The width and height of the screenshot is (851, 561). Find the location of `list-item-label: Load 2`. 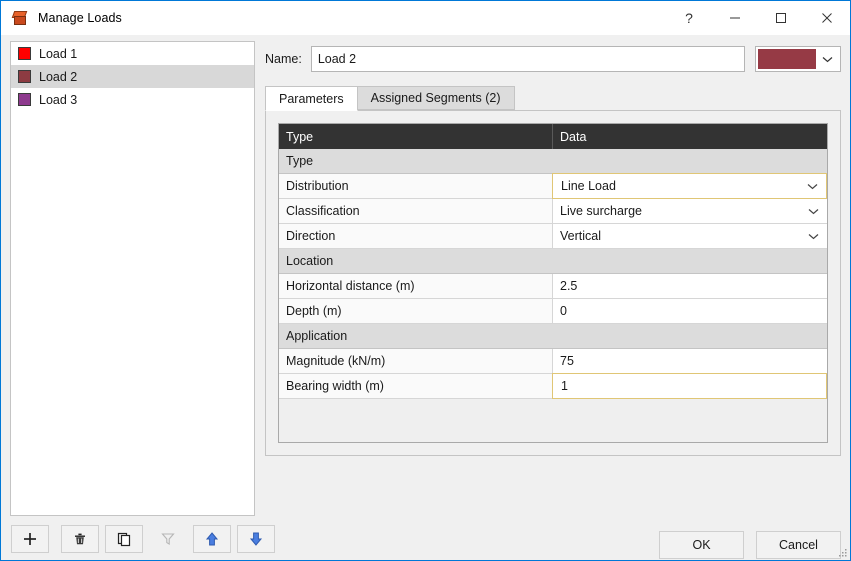

list-item-label: Load 2 is located at coordinates (58, 76).